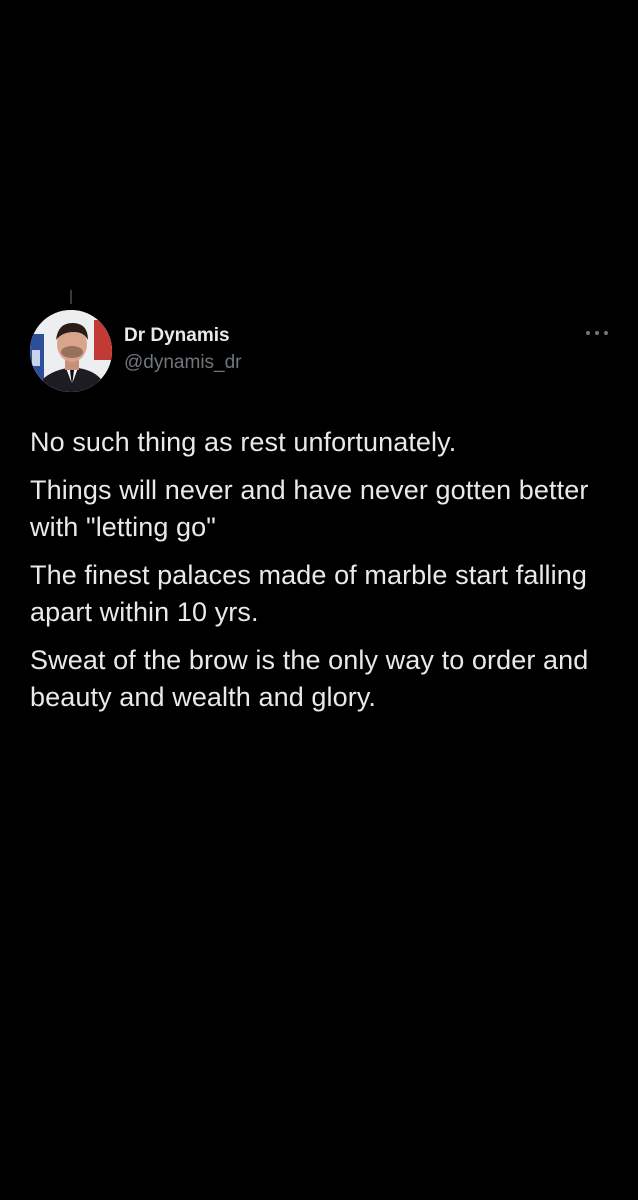 This screenshot has height=1200, width=638. What do you see at coordinates (71, 297) in the screenshot?
I see `thread-connector-line` at bounding box center [71, 297].